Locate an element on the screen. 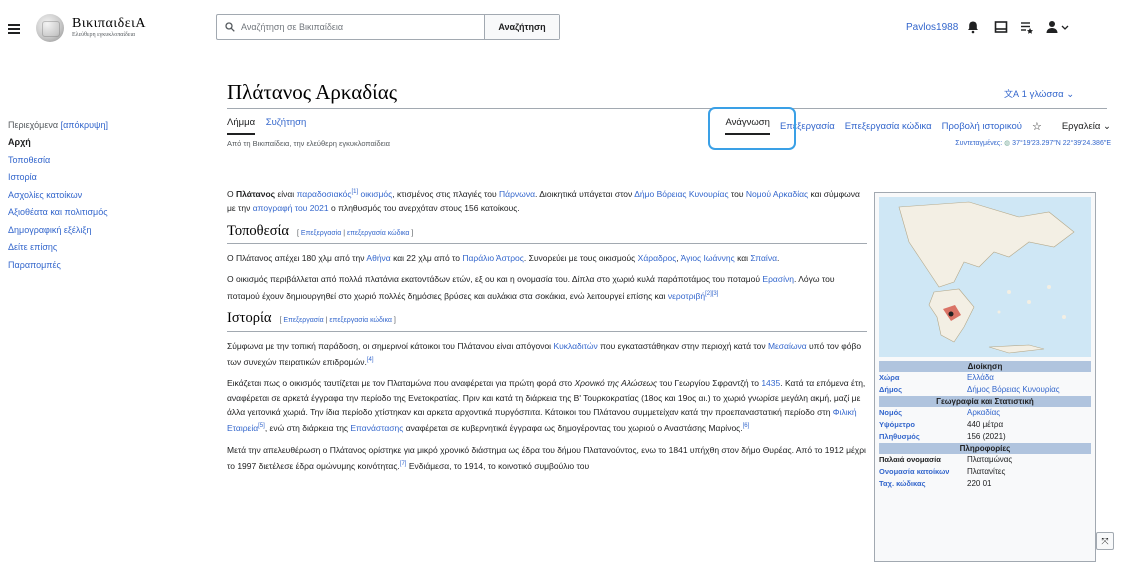 The image size is (1125, 562). infobox-key: Νομός is located at coordinates (923, 413).